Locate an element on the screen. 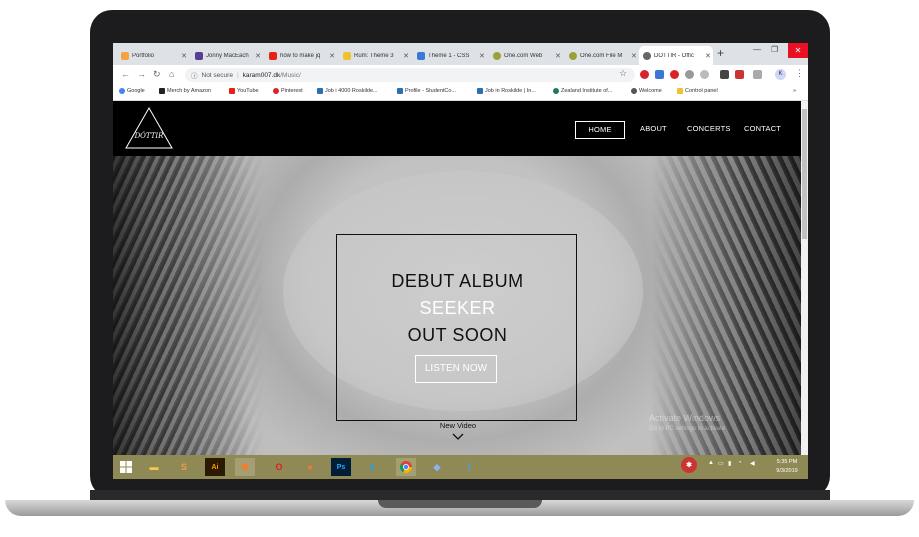  browser-tab: Theme 1 - CSS ✕ is located at coordinates (449, 55).